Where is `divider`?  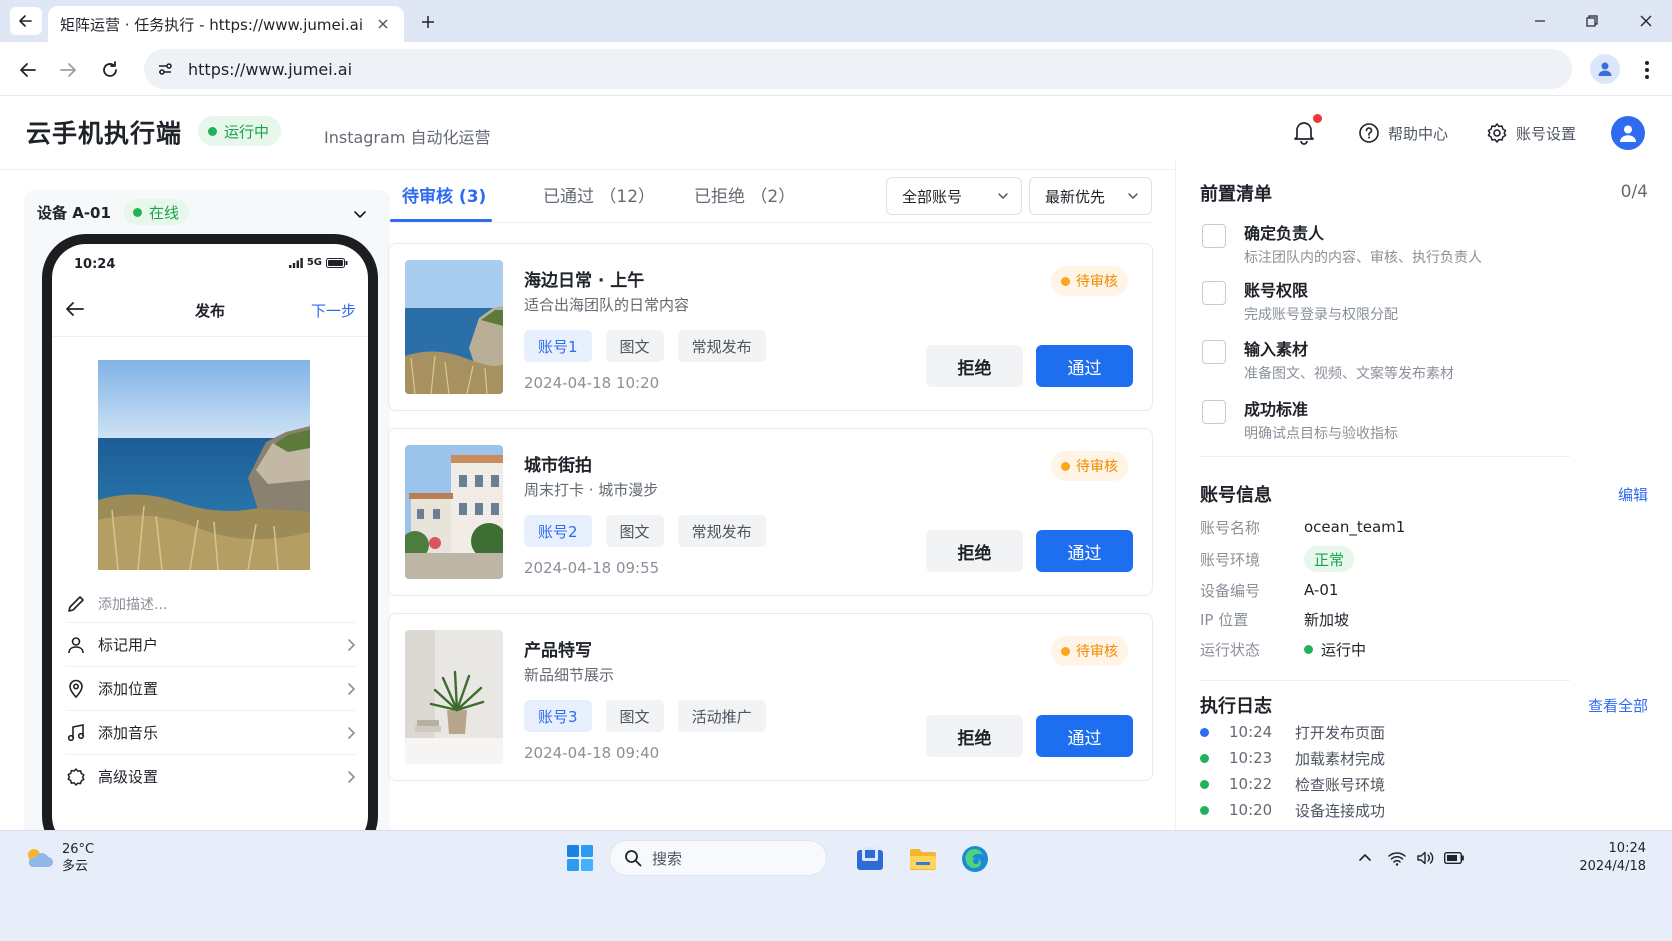 divider is located at coordinates (1385, 680).